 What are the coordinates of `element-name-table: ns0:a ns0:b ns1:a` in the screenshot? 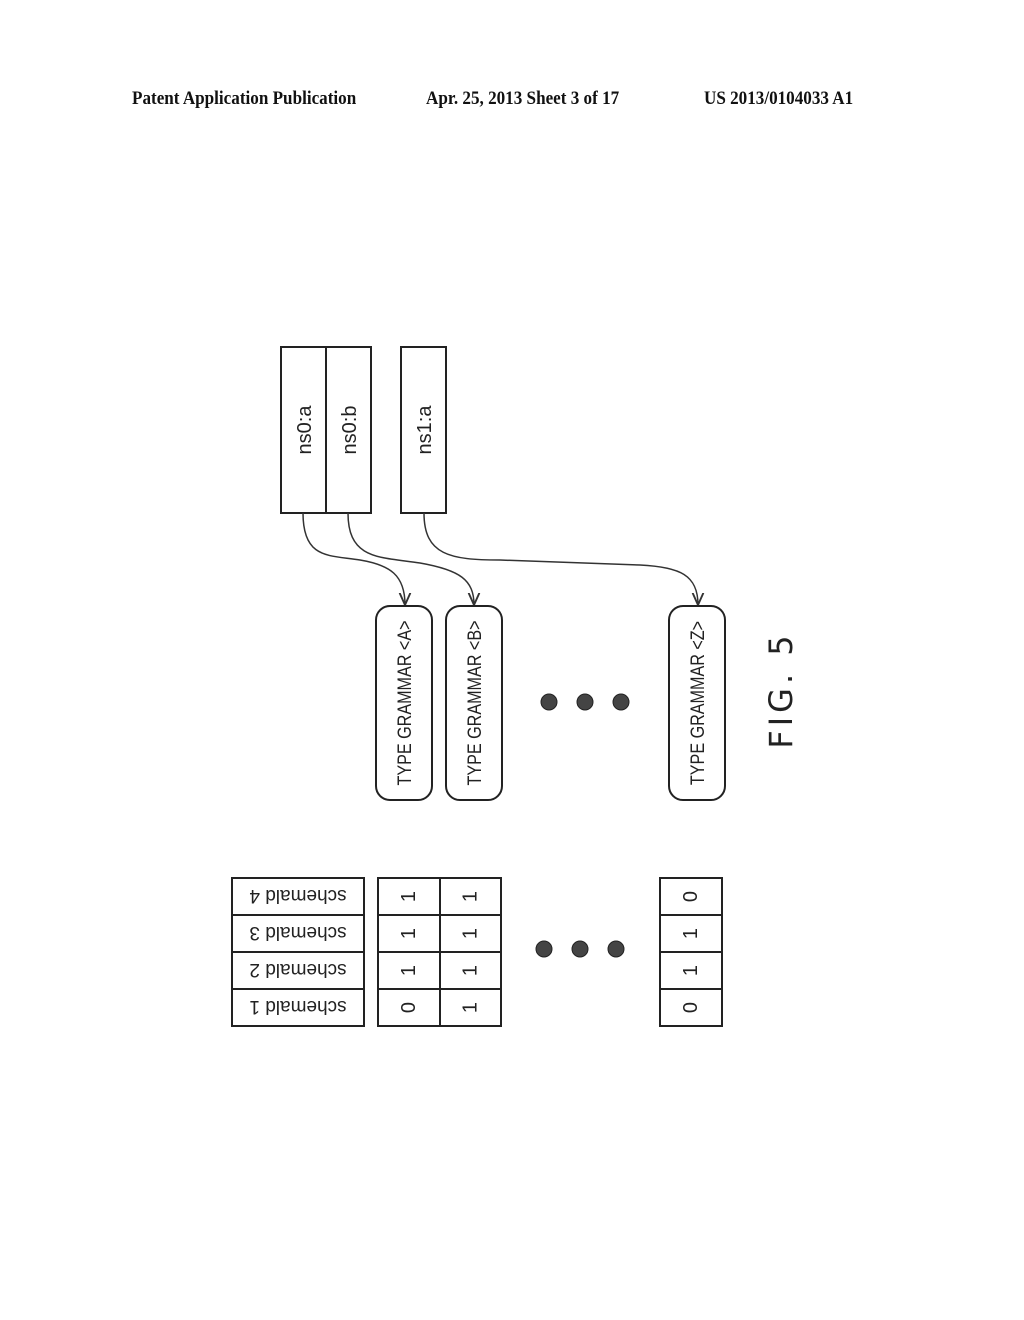 It's located at (363, 430).